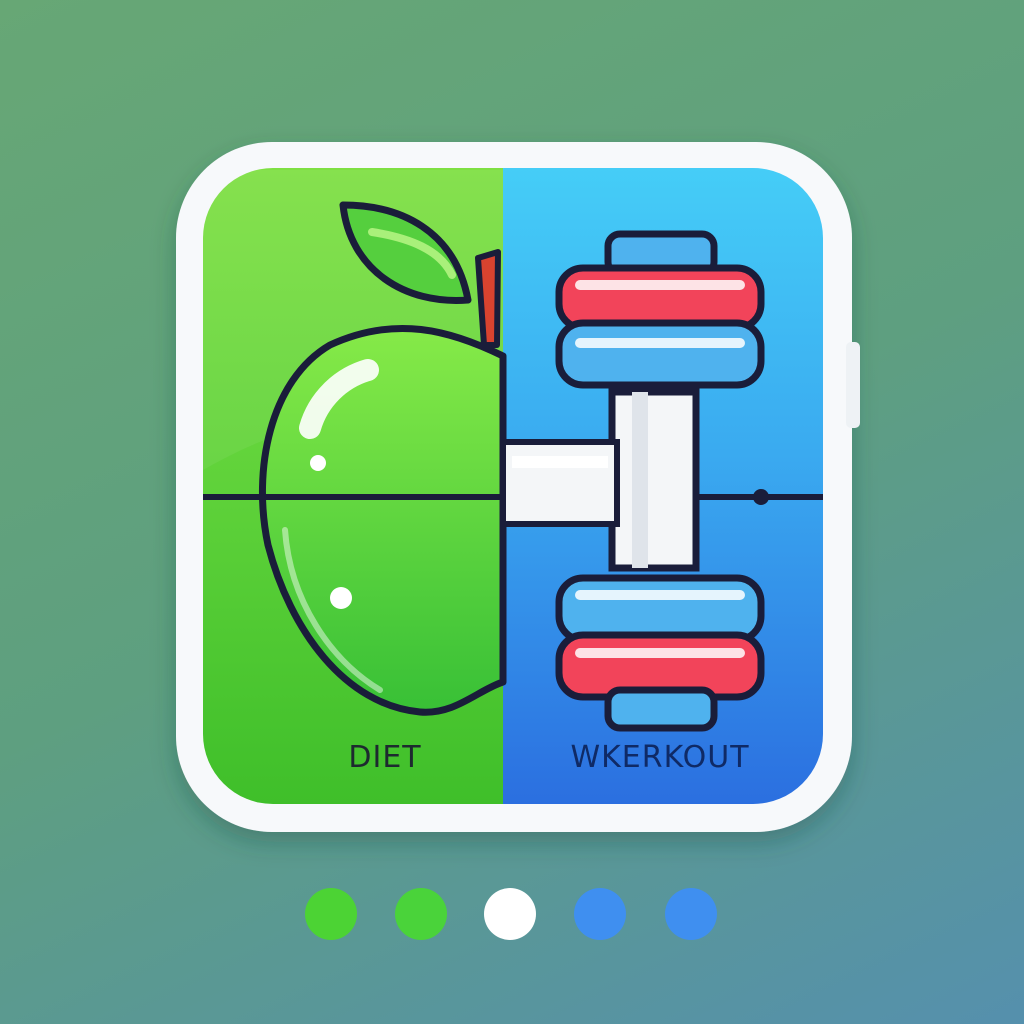  I want to click on diet-label: DIET, so click(385, 757).